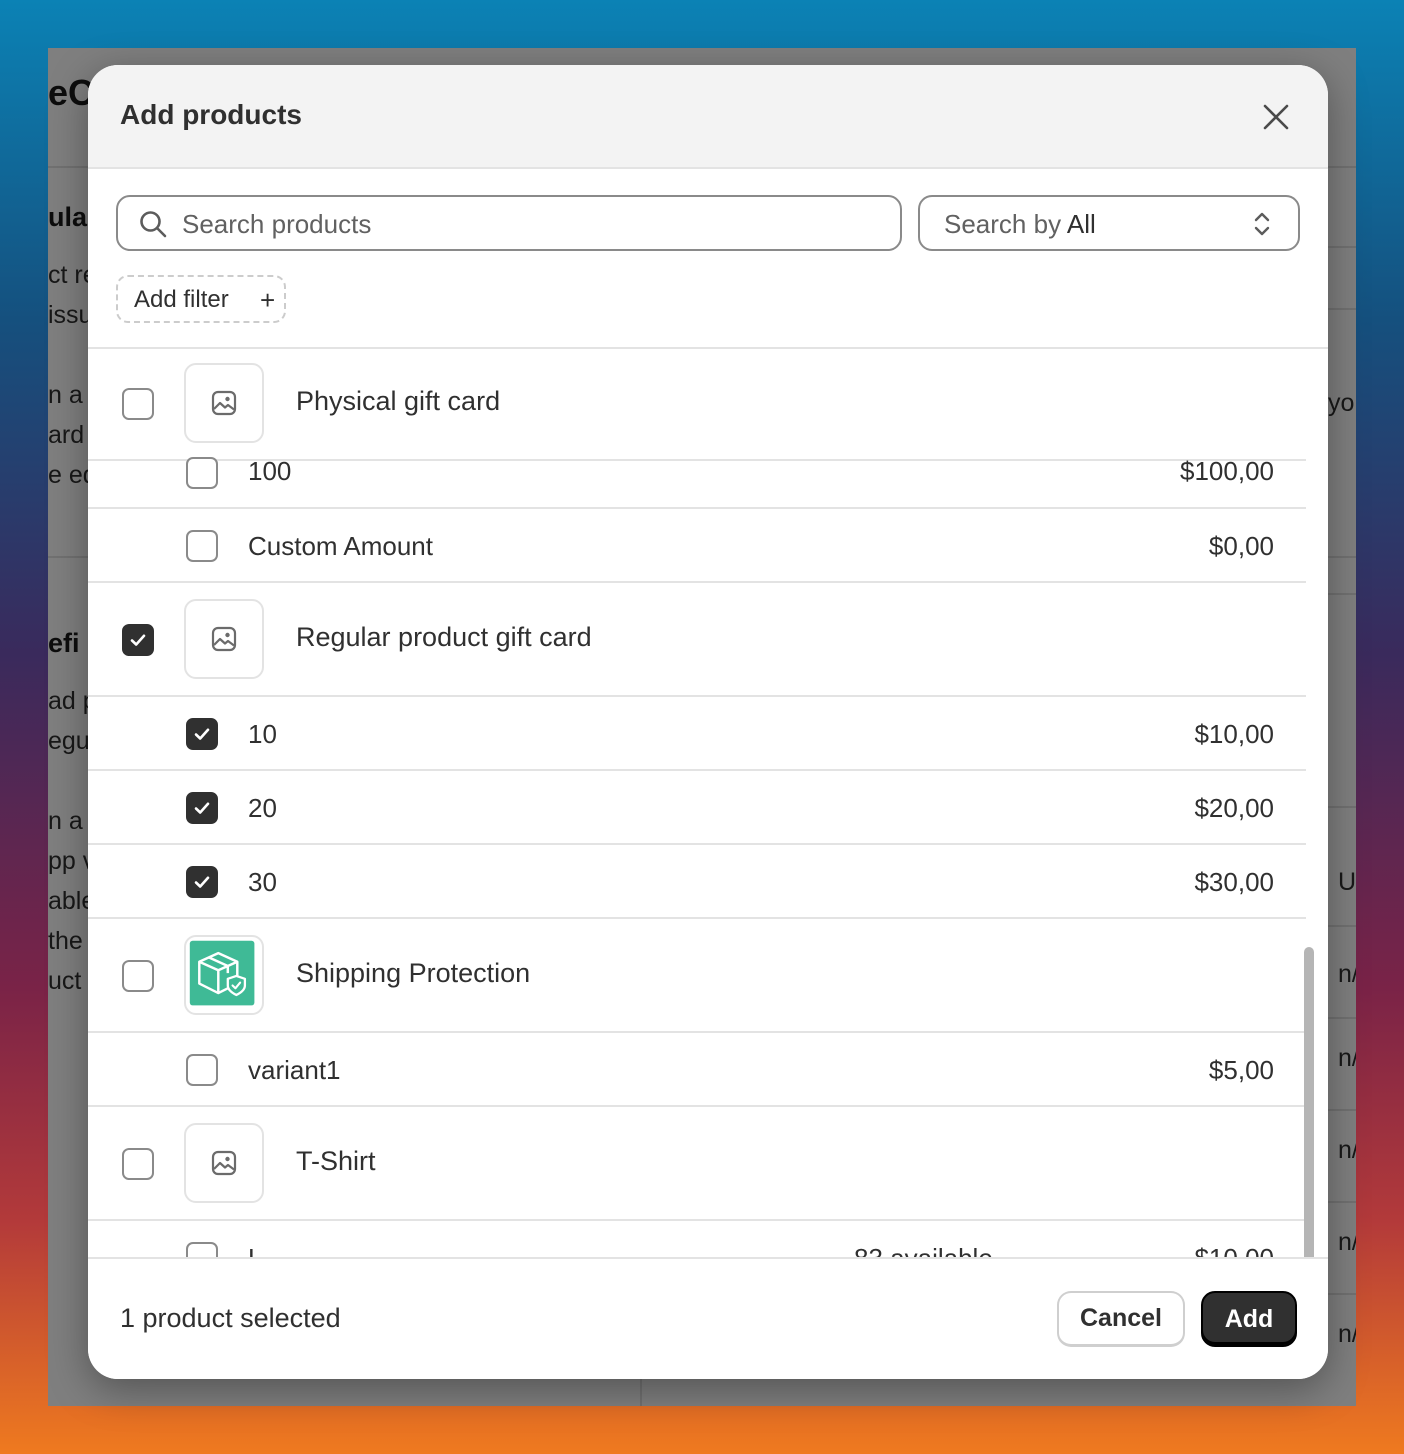  I want to click on variant-row: 30 $30,00, so click(697, 882).